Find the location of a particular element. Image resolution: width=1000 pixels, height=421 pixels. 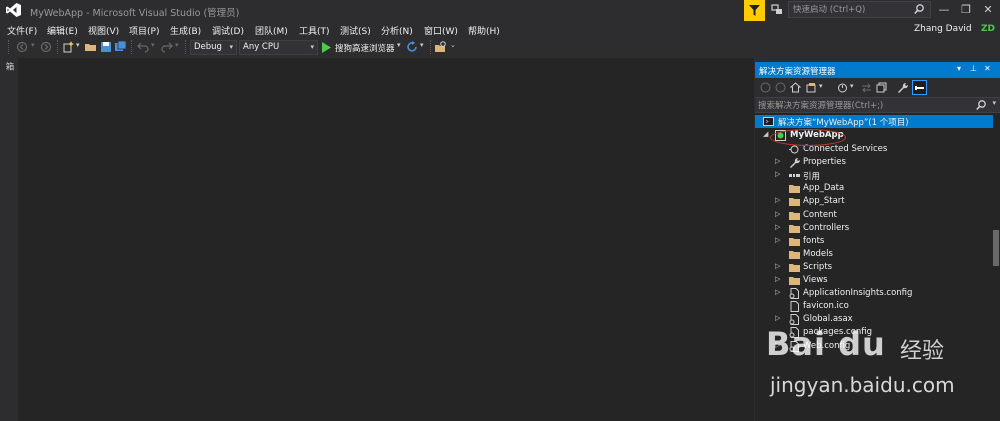

tree-item-views: ▷ Views is located at coordinates (874, 280).